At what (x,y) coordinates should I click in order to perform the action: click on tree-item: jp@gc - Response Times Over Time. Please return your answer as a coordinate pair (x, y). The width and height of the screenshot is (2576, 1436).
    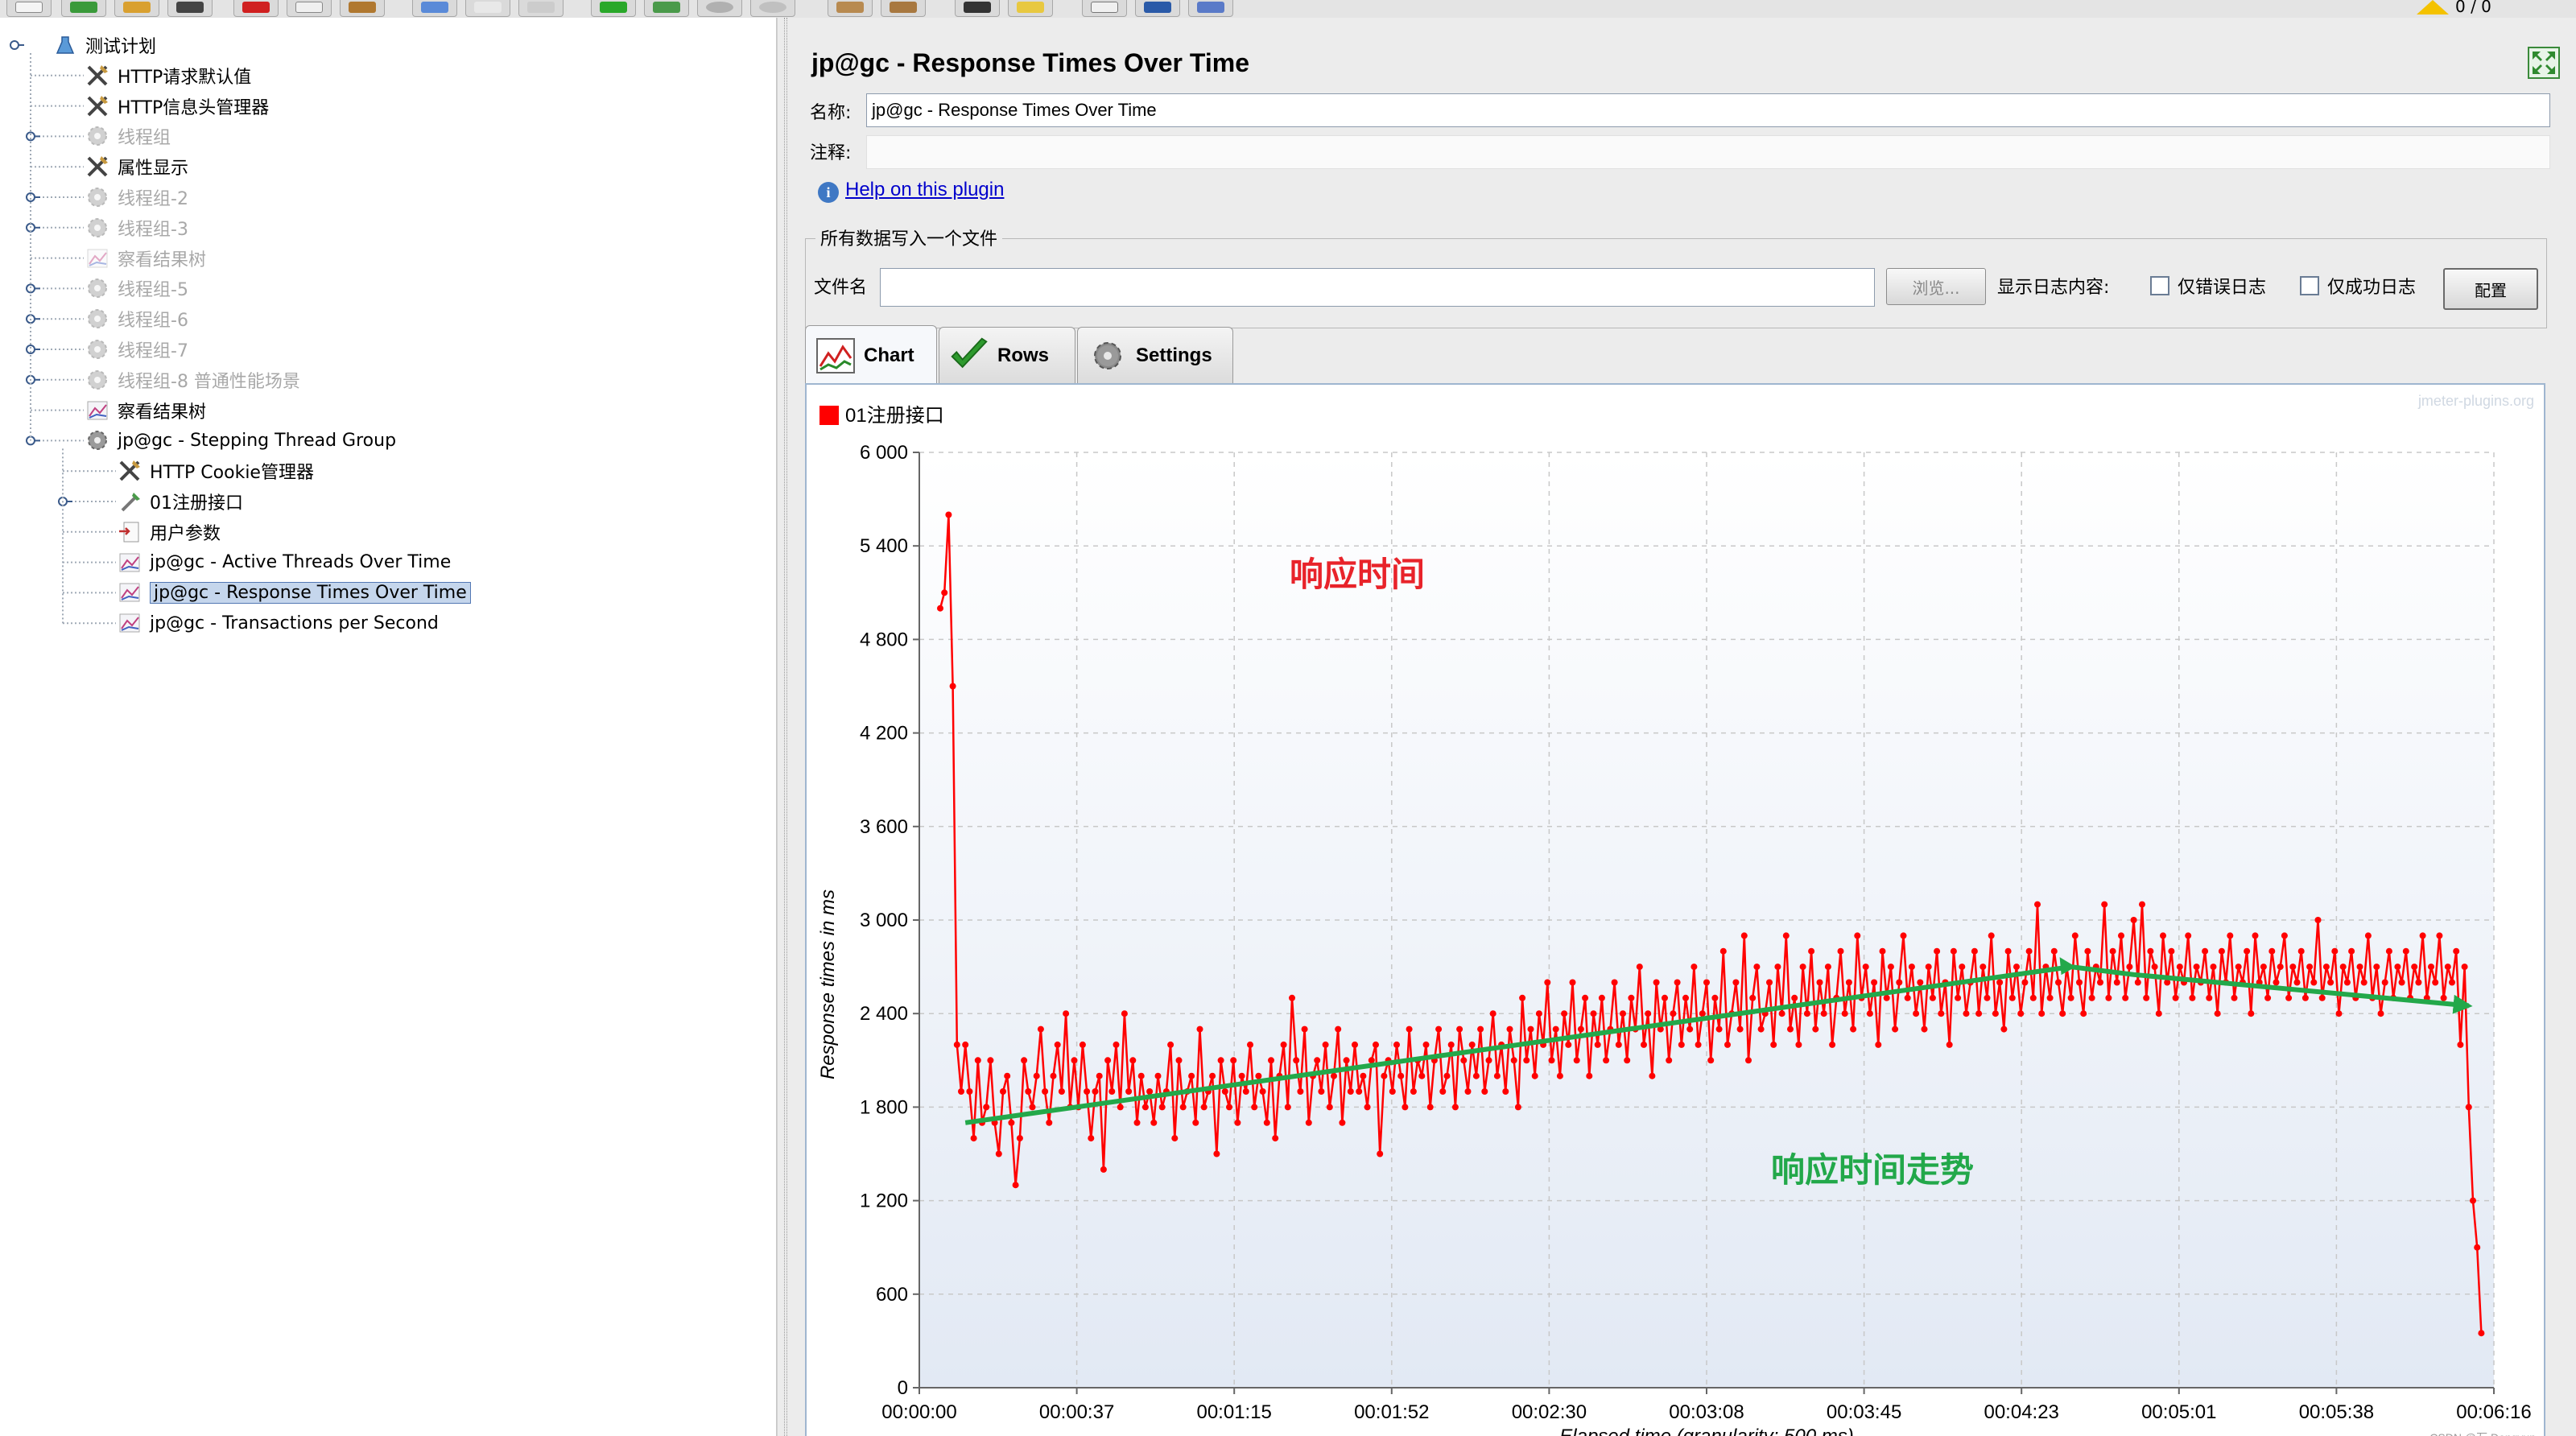
    Looking at the image, I should click on (294, 592).